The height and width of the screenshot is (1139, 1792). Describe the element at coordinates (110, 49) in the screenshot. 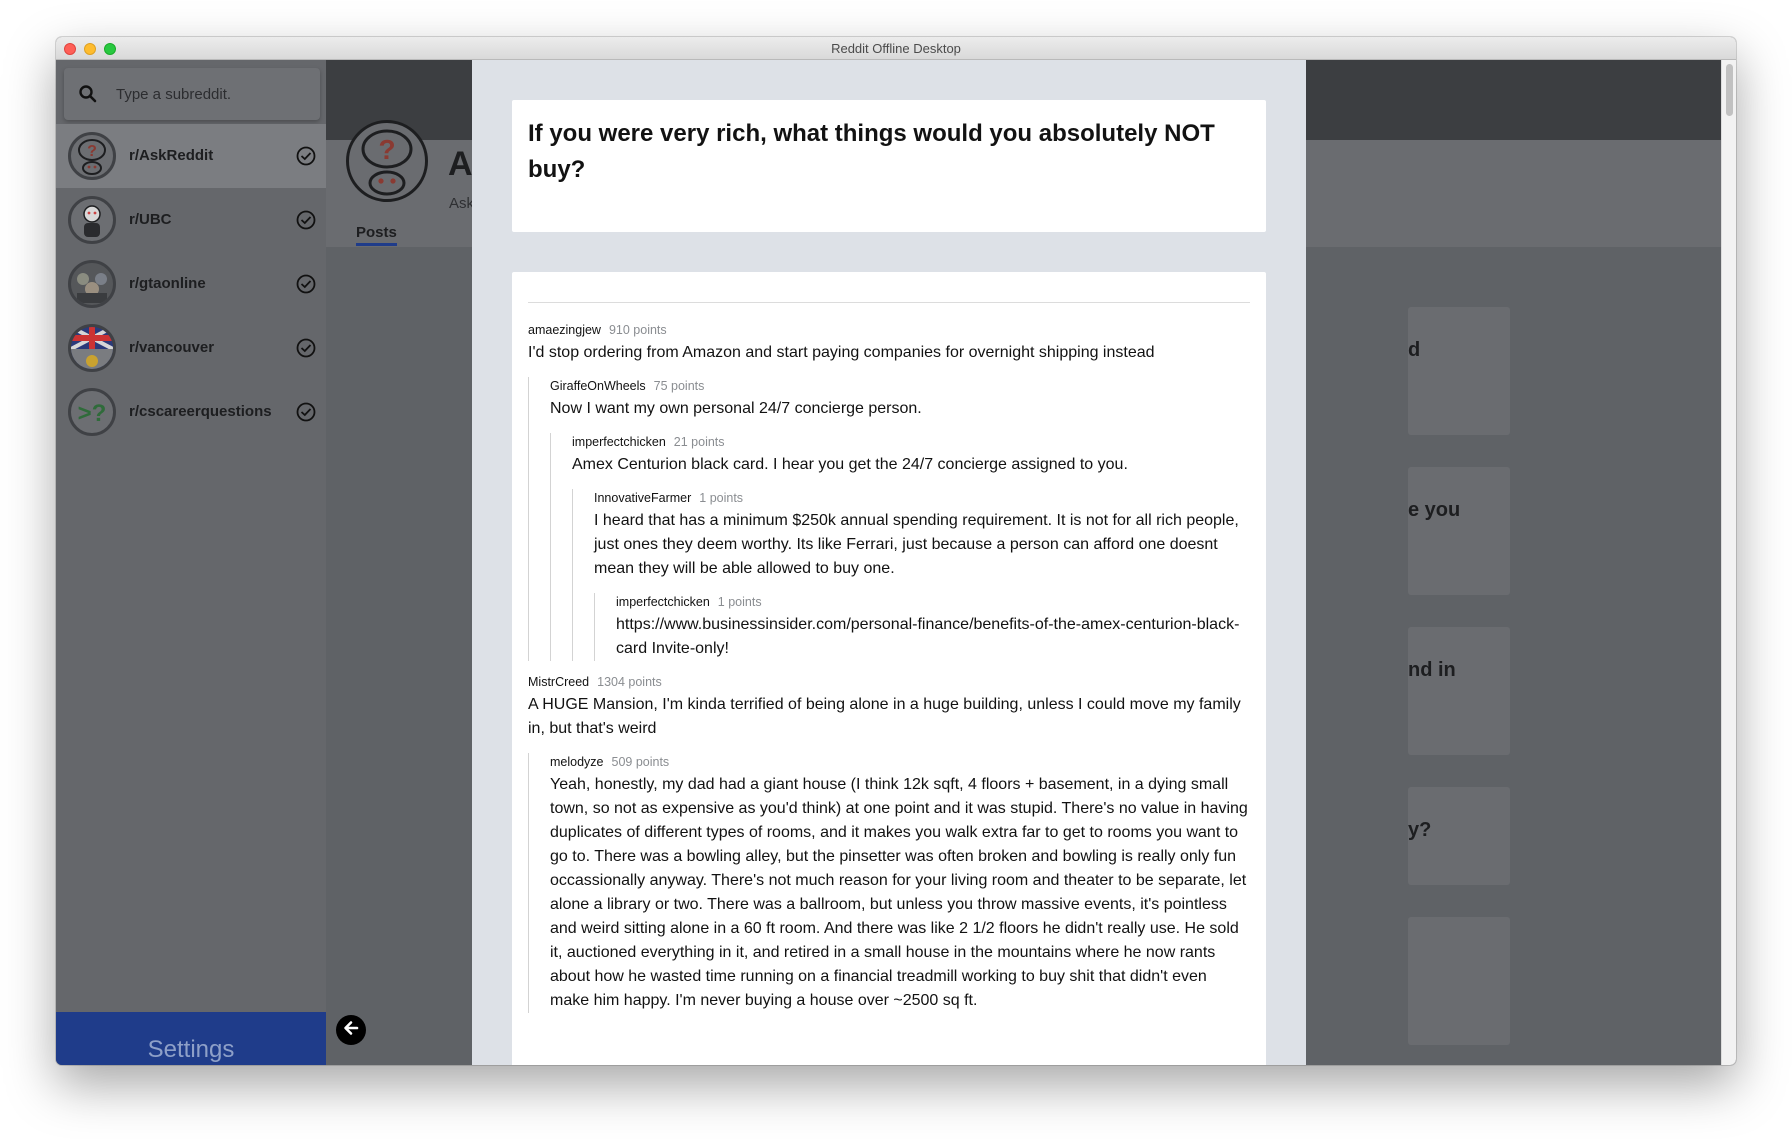

I see `maximize-window-button` at that location.